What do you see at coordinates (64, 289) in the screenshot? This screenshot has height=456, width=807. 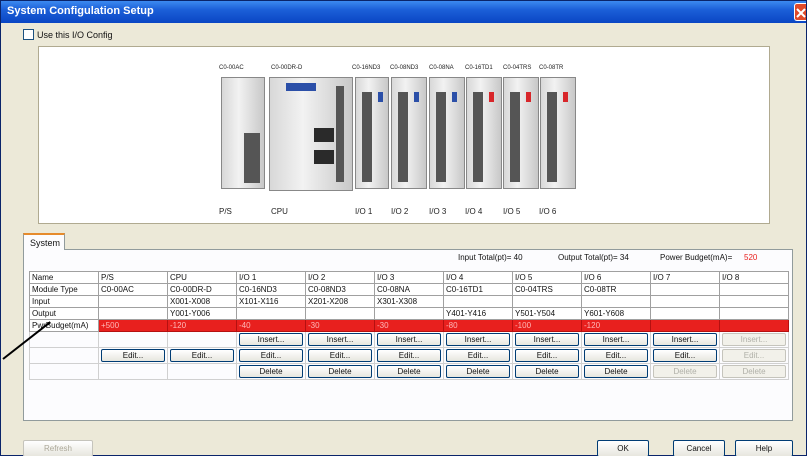 I see `row-header: Module Type` at bounding box center [64, 289].